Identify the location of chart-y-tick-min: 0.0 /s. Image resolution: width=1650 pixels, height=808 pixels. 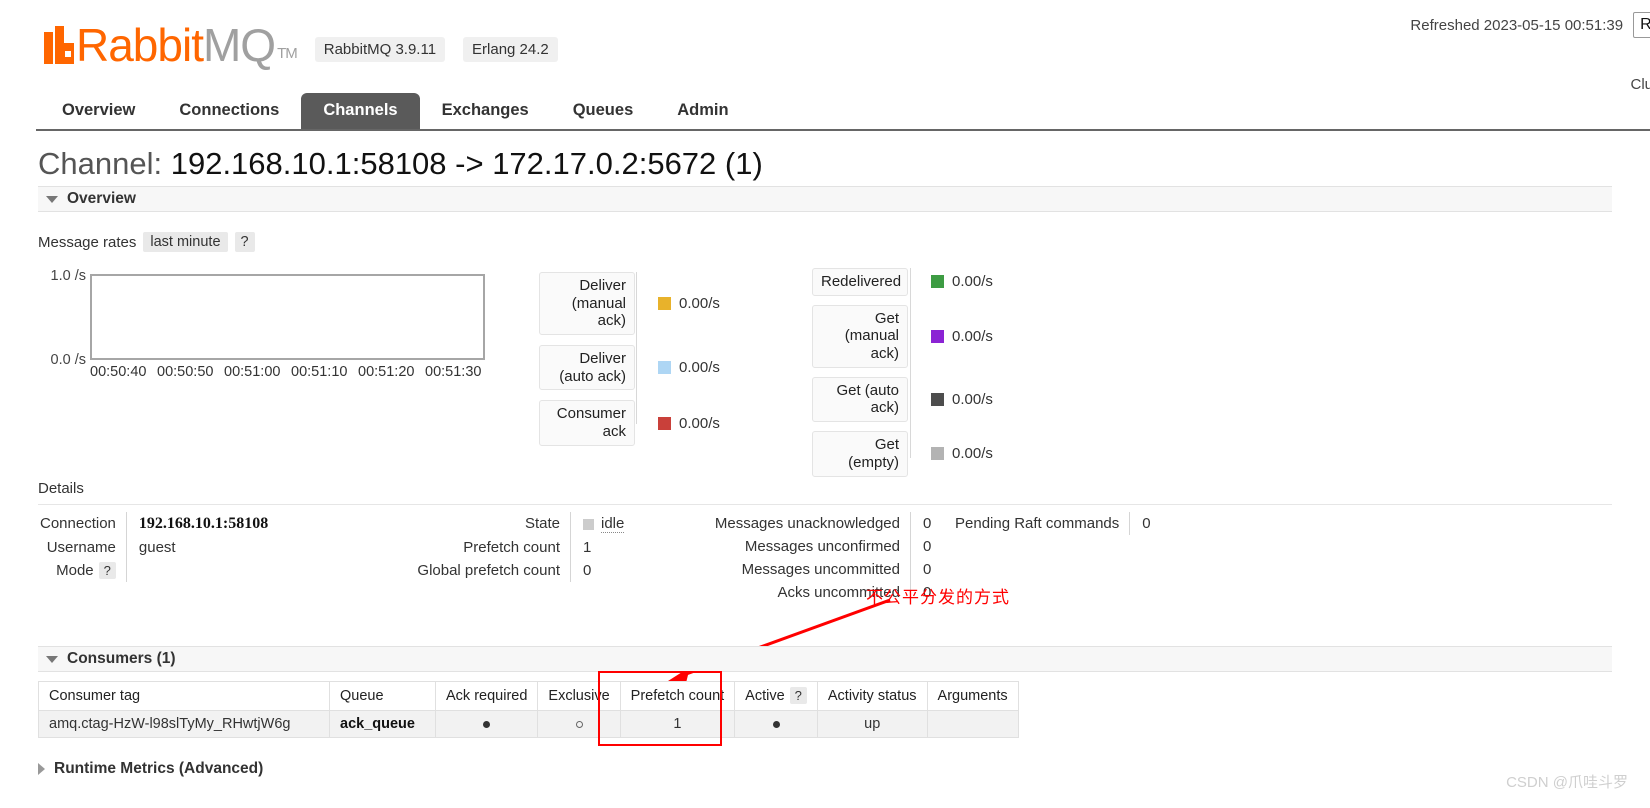
(68, 360).